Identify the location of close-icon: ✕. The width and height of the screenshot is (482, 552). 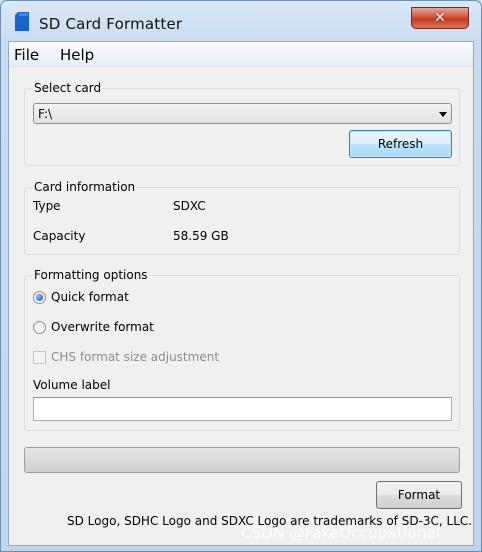
(440, 18).